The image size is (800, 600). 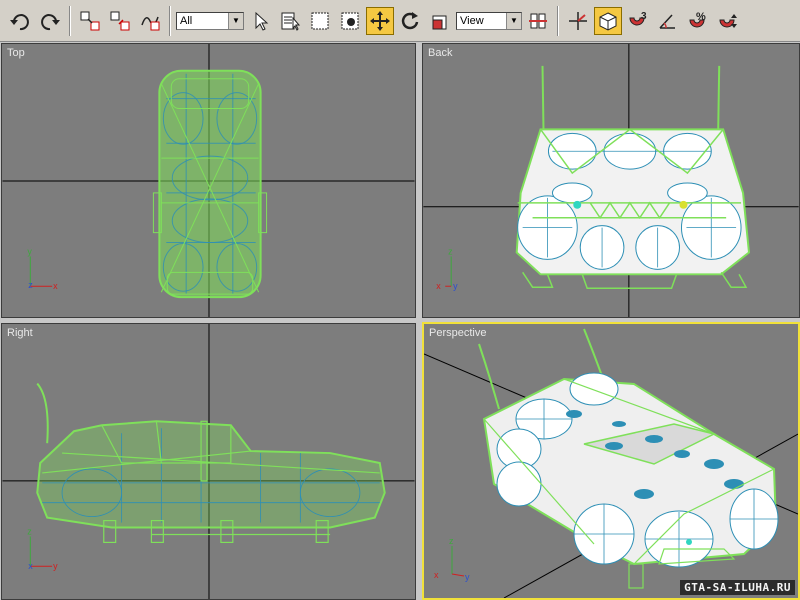 I want to click on link-icon, so click(x=90, y=20).